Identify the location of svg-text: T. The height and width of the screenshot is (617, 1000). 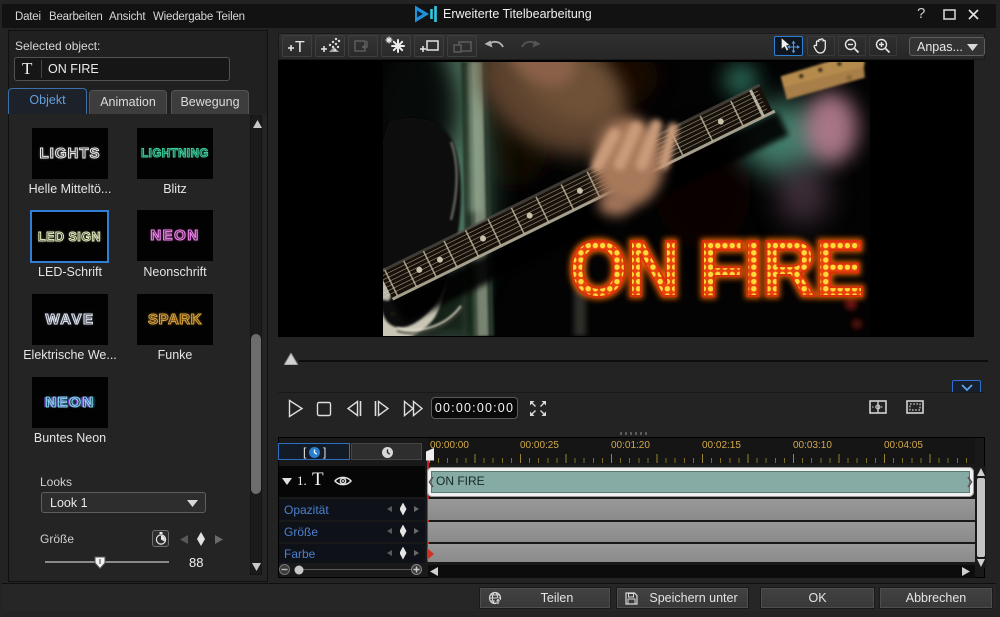
(300, 47).